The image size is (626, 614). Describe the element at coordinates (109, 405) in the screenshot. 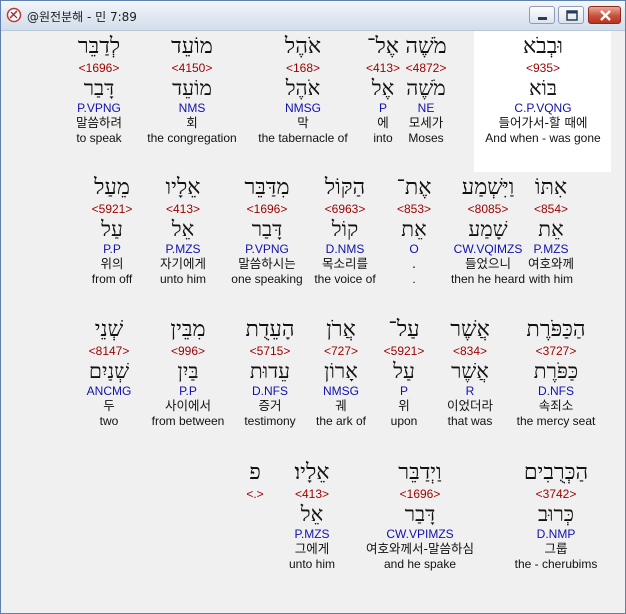

I see `word-kor: 두` at that location.